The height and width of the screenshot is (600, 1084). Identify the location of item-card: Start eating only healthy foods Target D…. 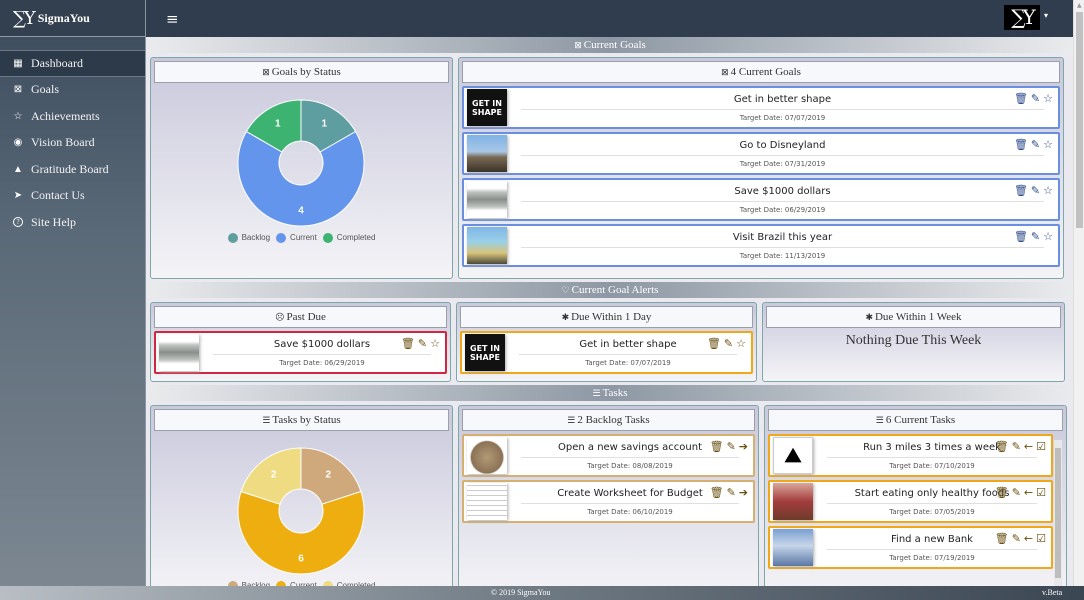
(910, 501).